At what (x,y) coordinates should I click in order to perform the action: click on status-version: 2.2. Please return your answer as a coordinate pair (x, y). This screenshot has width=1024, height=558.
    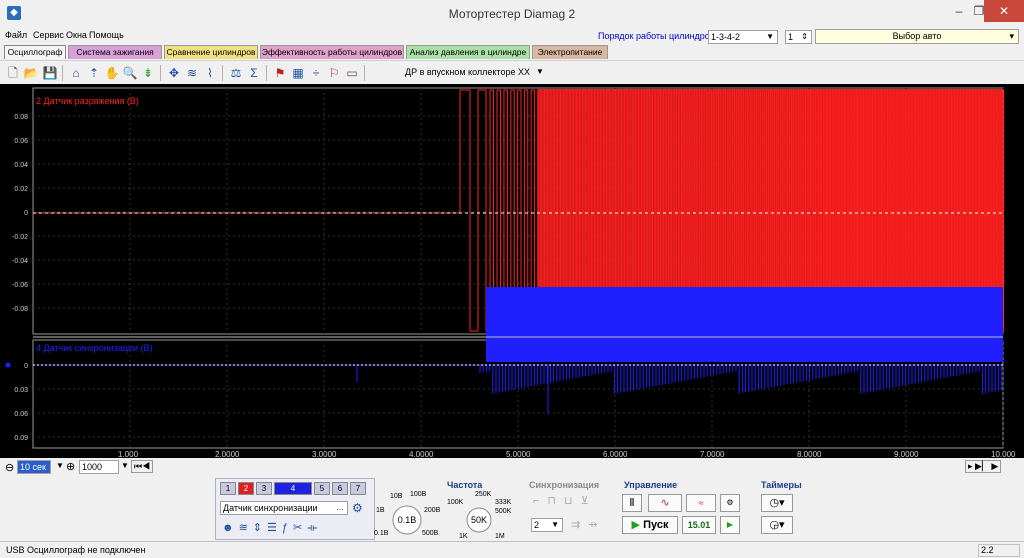
    Looking at the image, I should click on (999, 550).